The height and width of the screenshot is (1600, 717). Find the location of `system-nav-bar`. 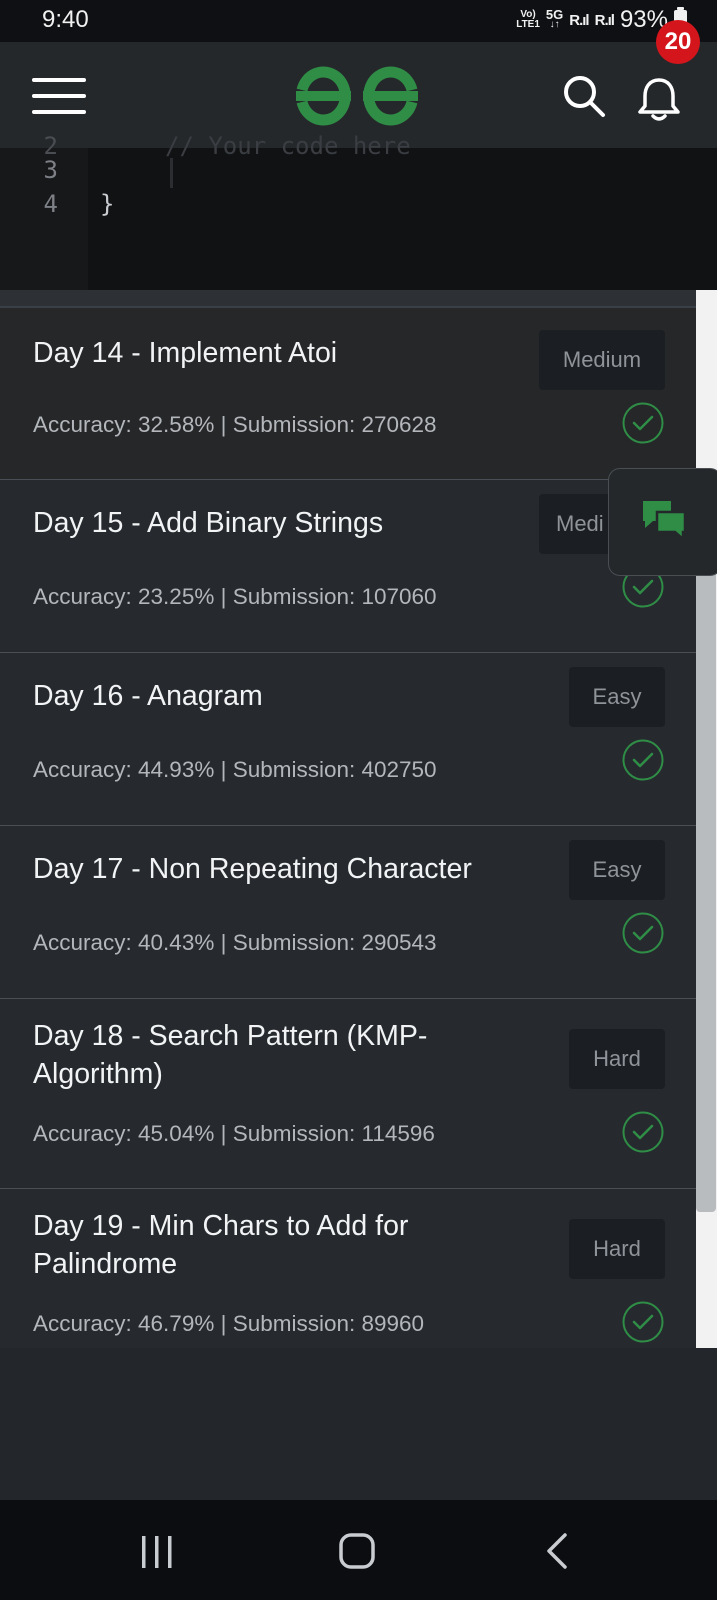

system-nav-bar is located at coordinates (358, 1550).